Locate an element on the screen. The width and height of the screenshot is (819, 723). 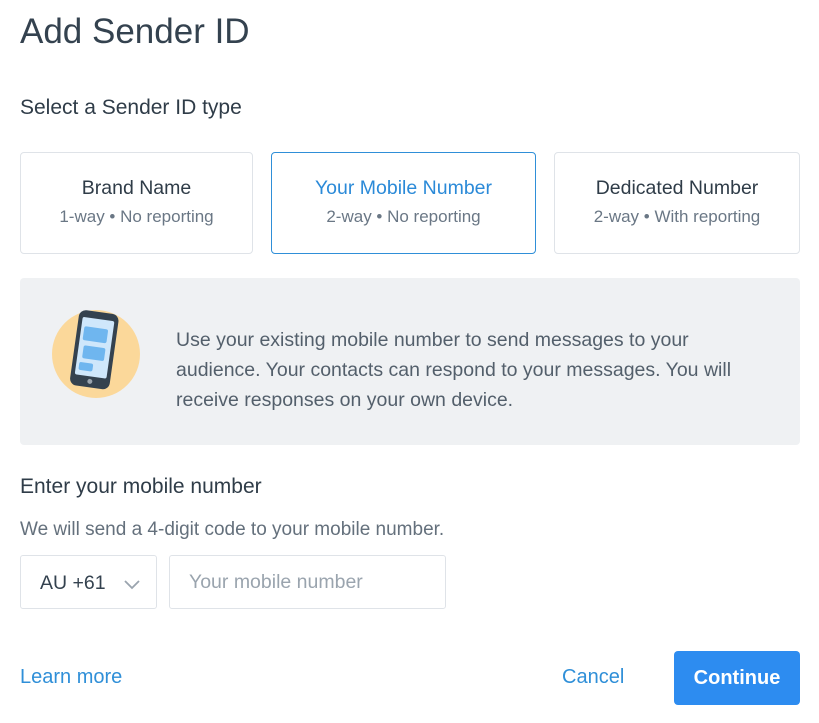
option-title: Brand Name is located at coordinates (136, 188).